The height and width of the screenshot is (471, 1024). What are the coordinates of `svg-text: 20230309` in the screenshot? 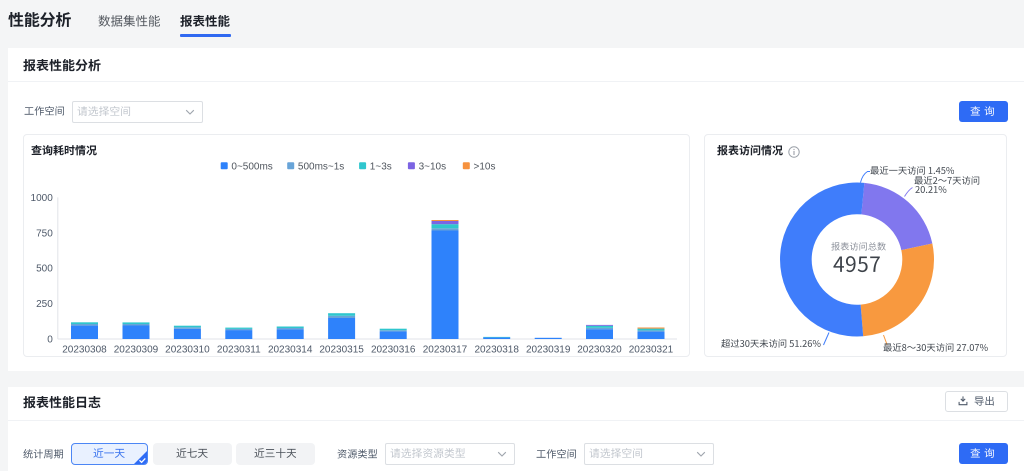 It's located at (136, 350).